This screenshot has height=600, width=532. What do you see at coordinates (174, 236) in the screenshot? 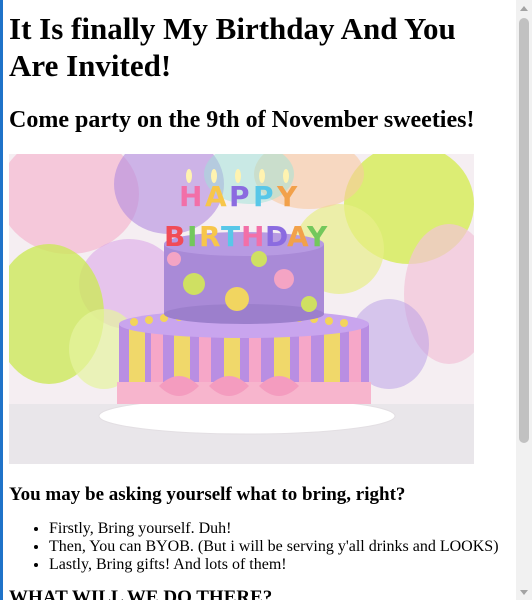
I see `candle-letter: B` at bounding box center [174, 236].